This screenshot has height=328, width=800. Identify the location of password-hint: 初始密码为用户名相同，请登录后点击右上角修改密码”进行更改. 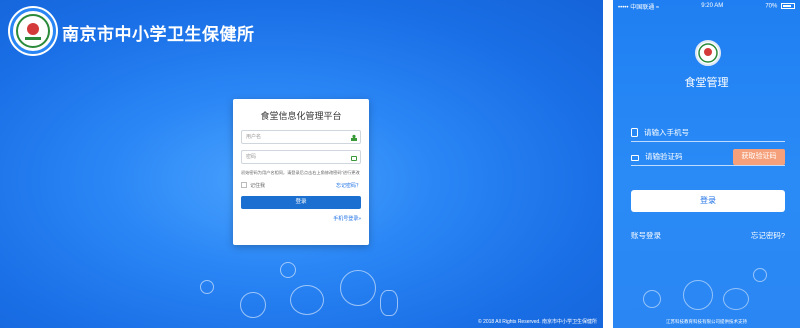
(300, 172).